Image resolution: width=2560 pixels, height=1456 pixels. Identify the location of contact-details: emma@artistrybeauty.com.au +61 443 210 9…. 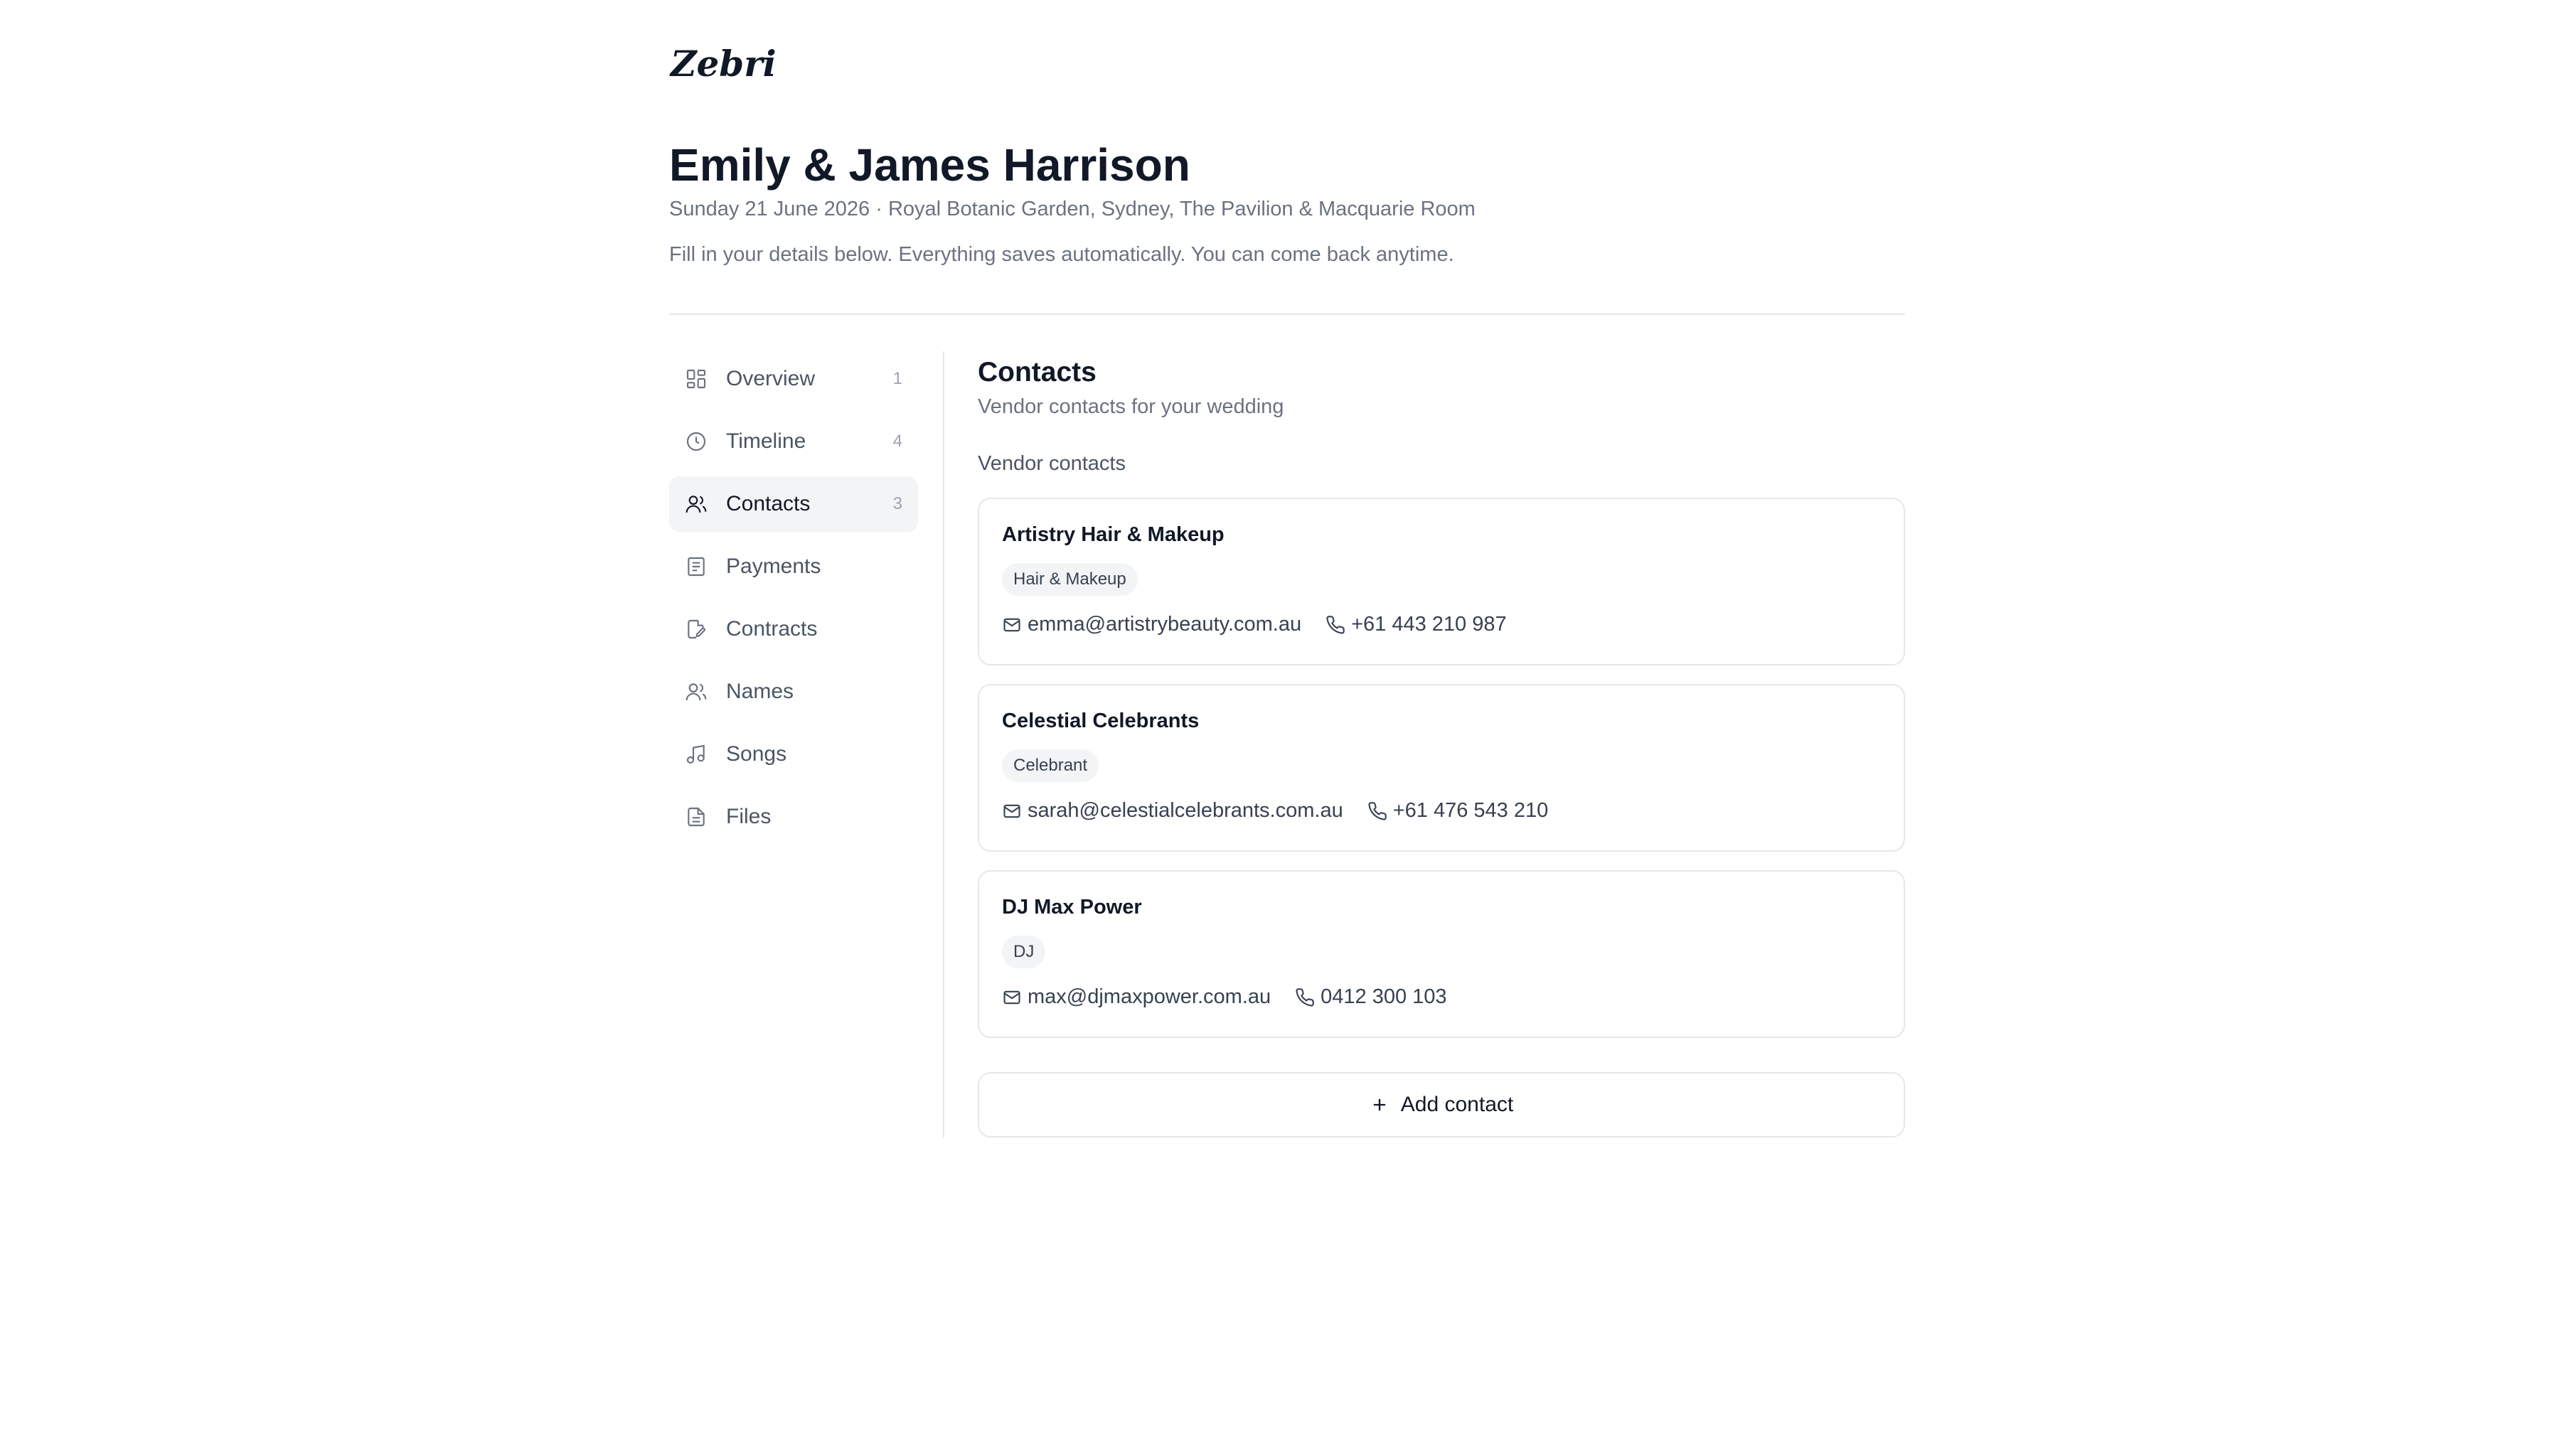
(1254, 624).